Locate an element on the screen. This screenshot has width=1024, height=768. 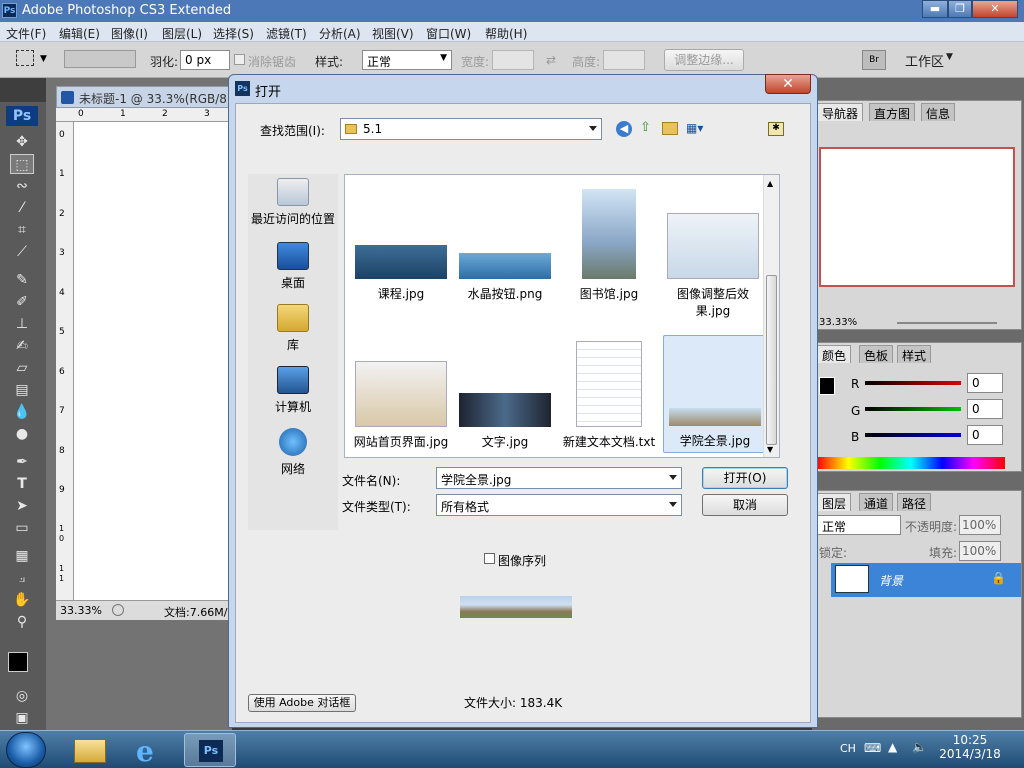
width-input is located at coordinates (513, 60).